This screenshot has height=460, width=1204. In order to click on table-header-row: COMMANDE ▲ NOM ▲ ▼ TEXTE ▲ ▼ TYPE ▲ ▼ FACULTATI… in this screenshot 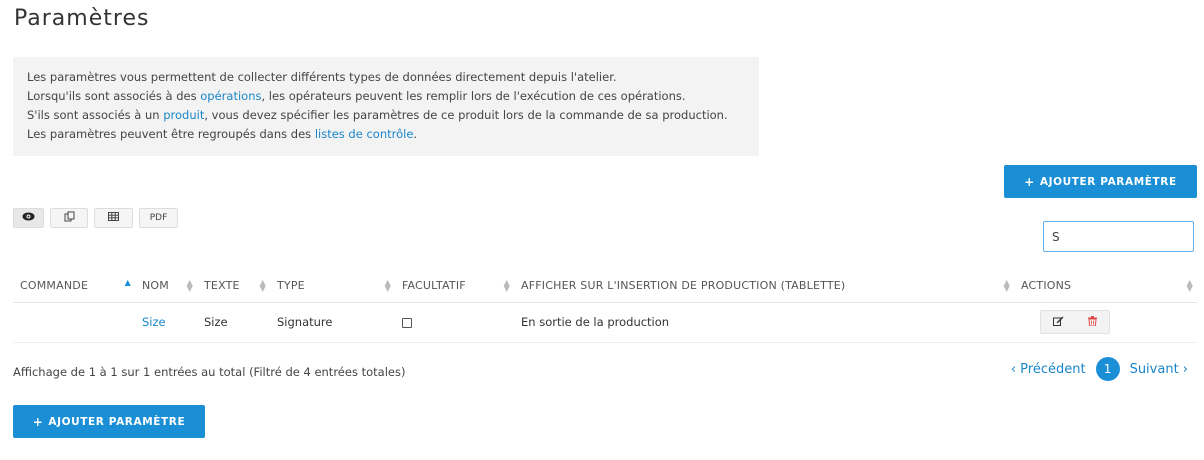, I will do `click(605, 286)`.